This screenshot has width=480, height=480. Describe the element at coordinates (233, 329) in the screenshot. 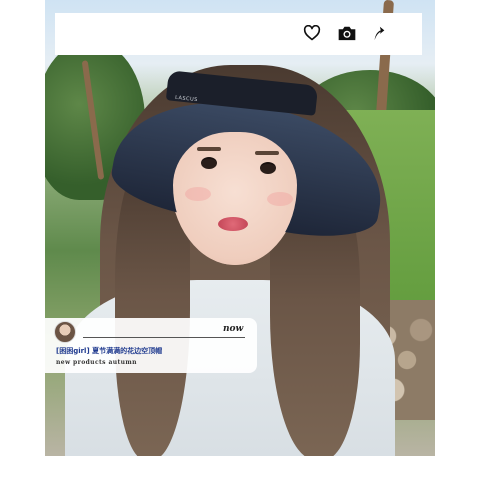

I see `timestamp: now` at that location.